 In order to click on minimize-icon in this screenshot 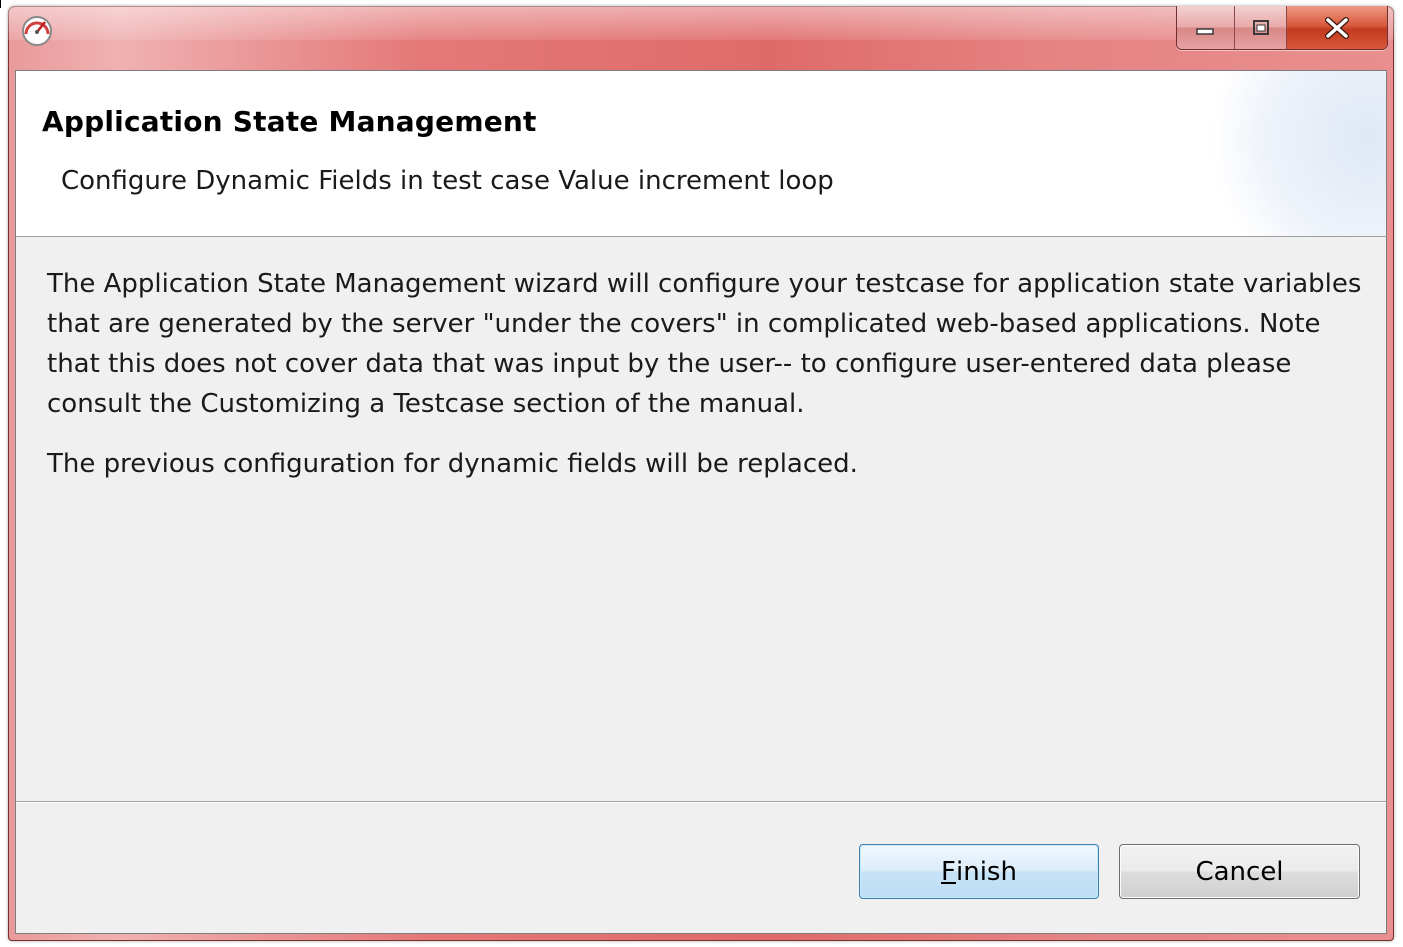, I will do `click(1204, 31)`.